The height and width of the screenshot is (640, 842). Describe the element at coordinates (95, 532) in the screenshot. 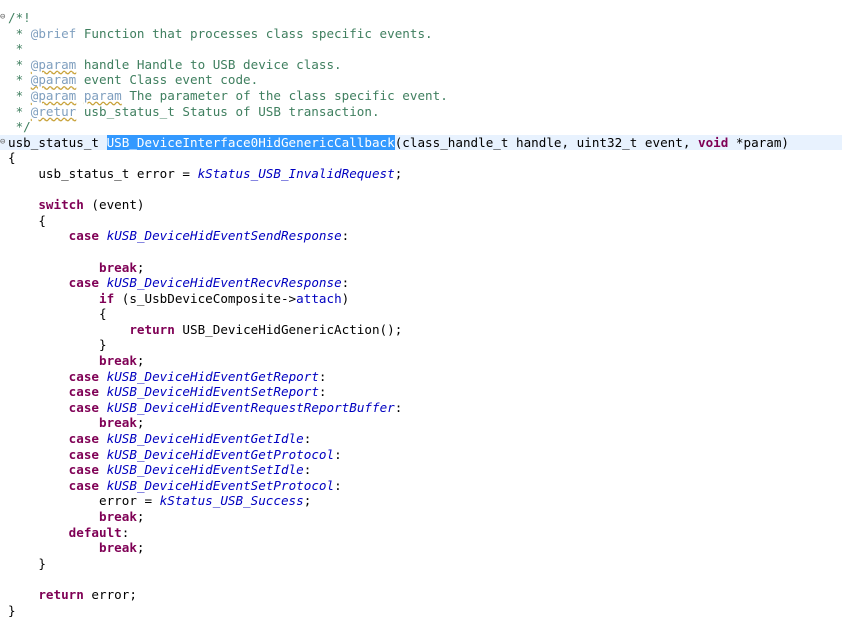

I see `code-token: default` at that location.